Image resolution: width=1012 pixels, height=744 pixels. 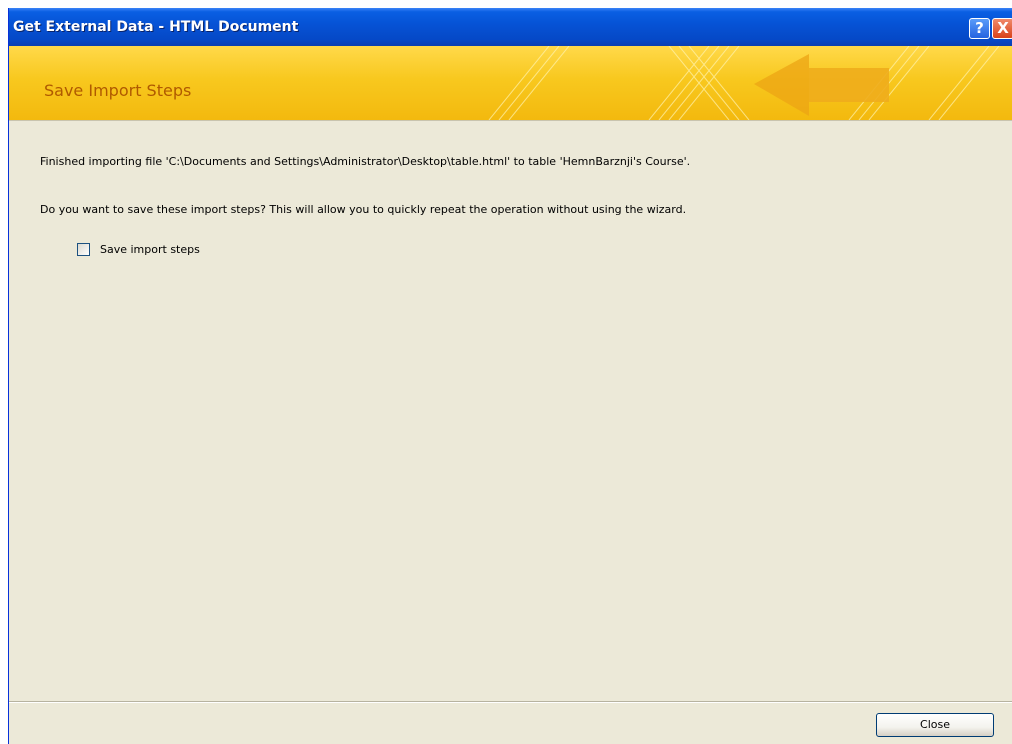 I want to click on close-button: Close, so click(x=935, y=725).